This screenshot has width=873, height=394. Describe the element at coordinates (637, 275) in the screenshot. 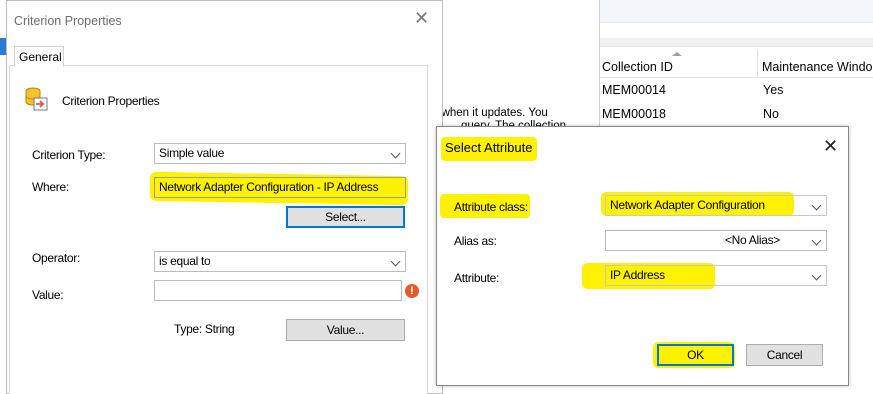

I see `attribute-value: IP Address` at that location.